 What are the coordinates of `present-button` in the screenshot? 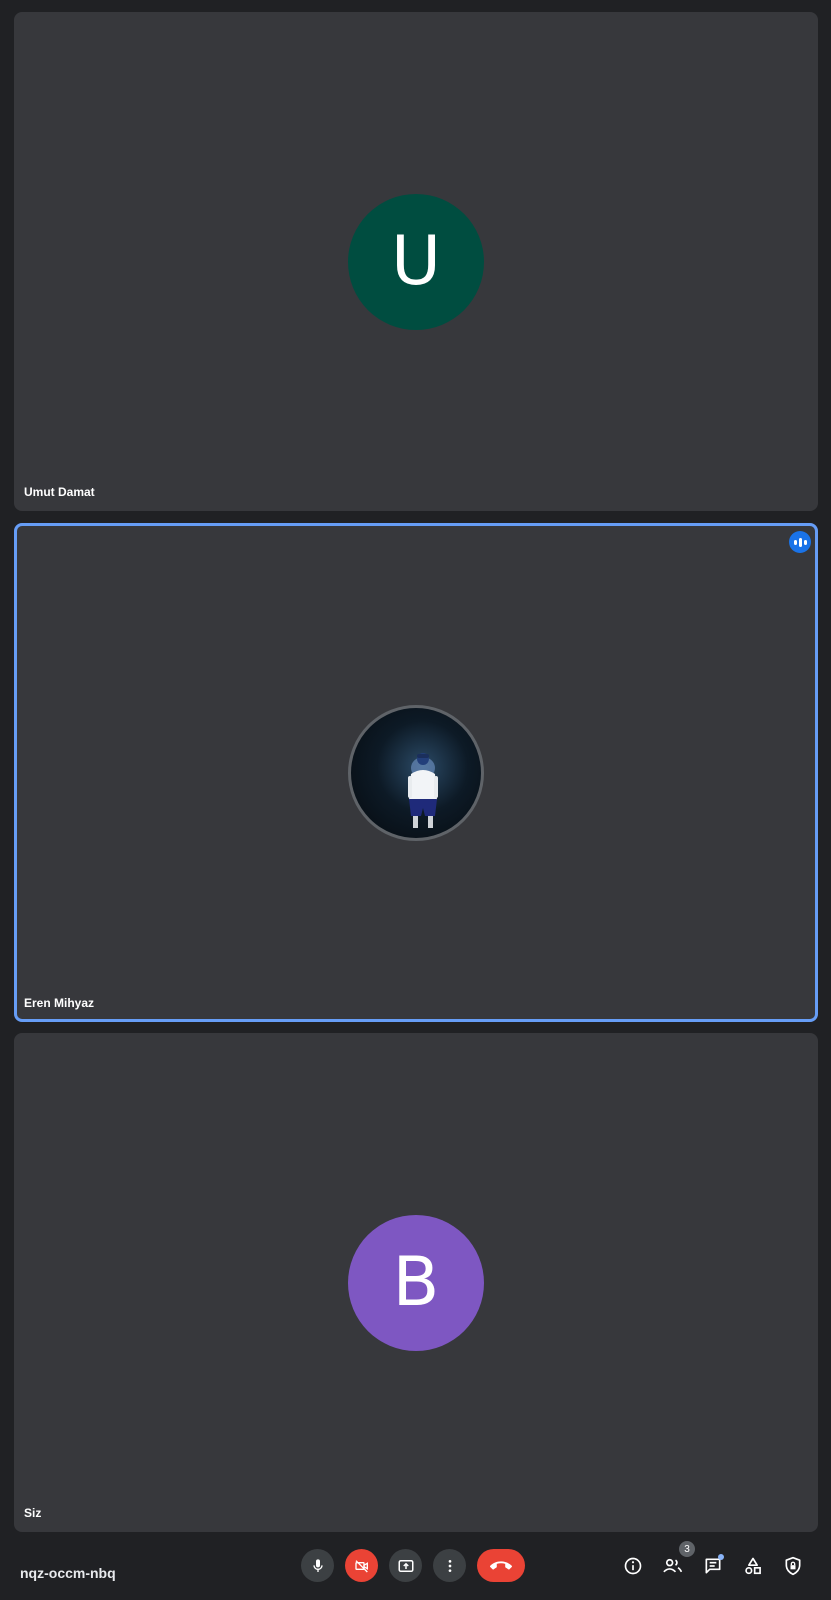 It's located at (405, 1565).